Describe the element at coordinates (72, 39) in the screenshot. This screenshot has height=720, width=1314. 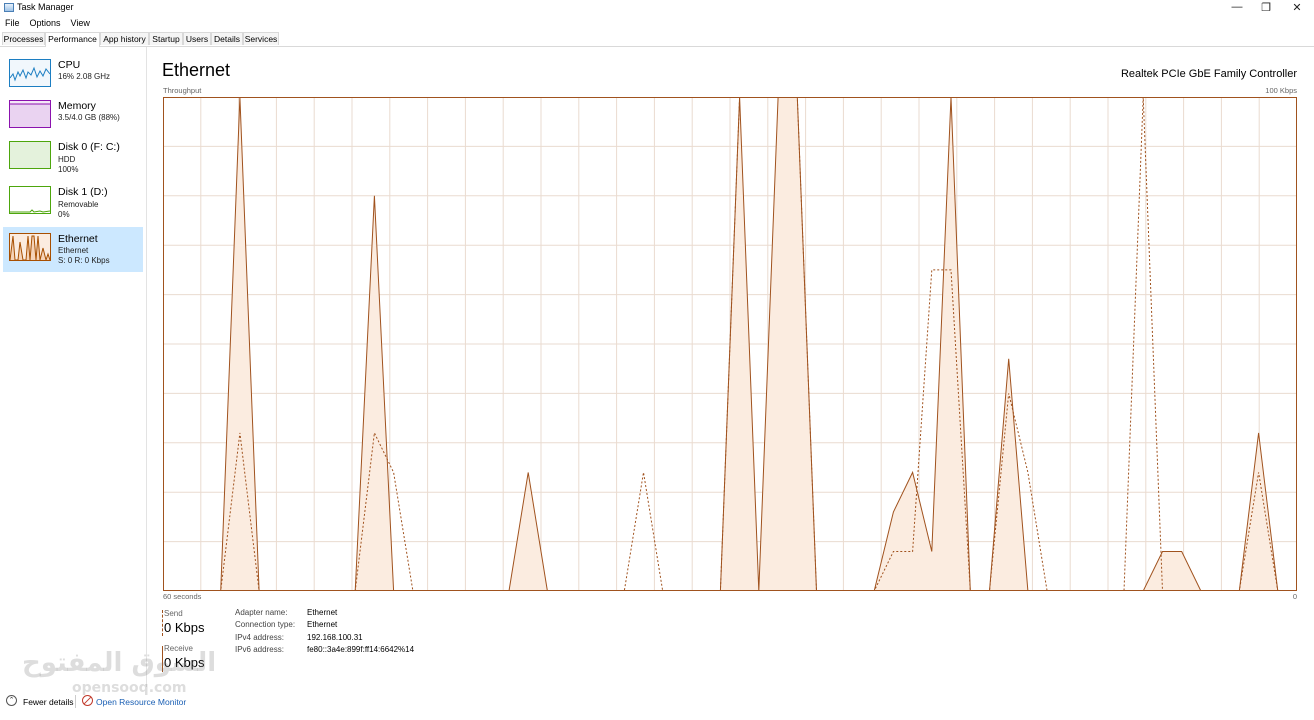
I see `tab-performance: Performance` at that location.